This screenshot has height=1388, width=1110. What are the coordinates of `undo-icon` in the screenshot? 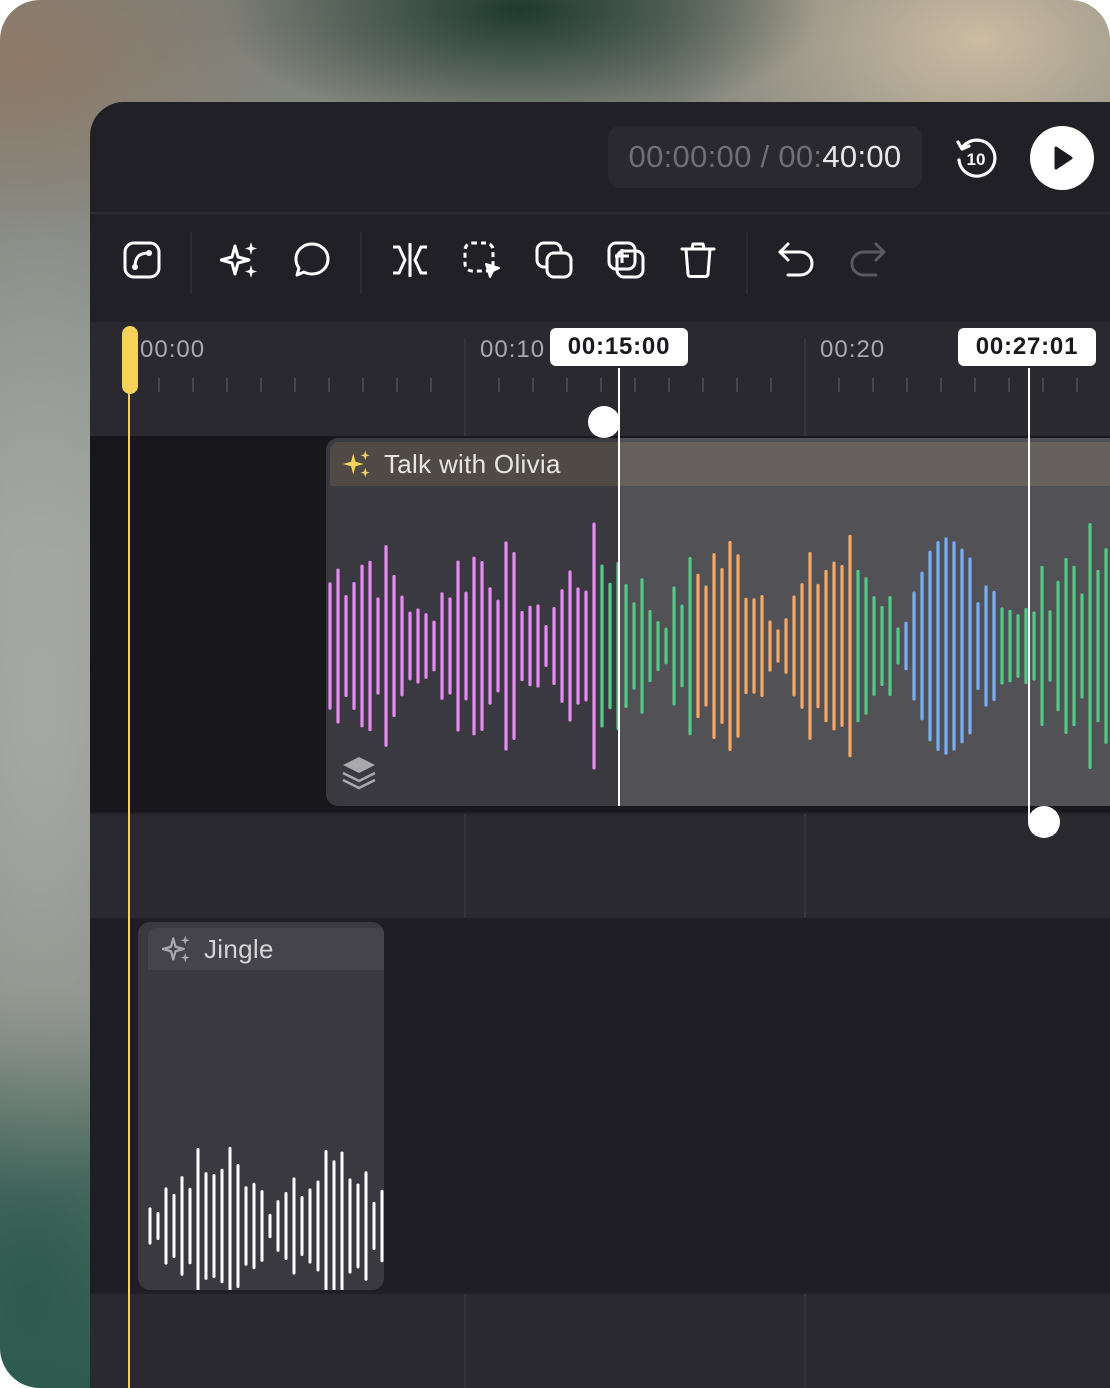 It's located at (796, 259).